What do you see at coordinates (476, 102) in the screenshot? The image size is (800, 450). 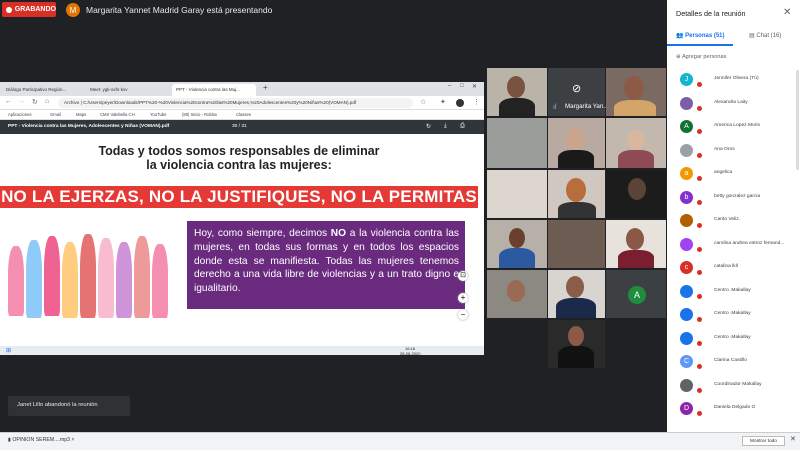 I see `menu-icon: ⋮` at bounding box center [476, 102].